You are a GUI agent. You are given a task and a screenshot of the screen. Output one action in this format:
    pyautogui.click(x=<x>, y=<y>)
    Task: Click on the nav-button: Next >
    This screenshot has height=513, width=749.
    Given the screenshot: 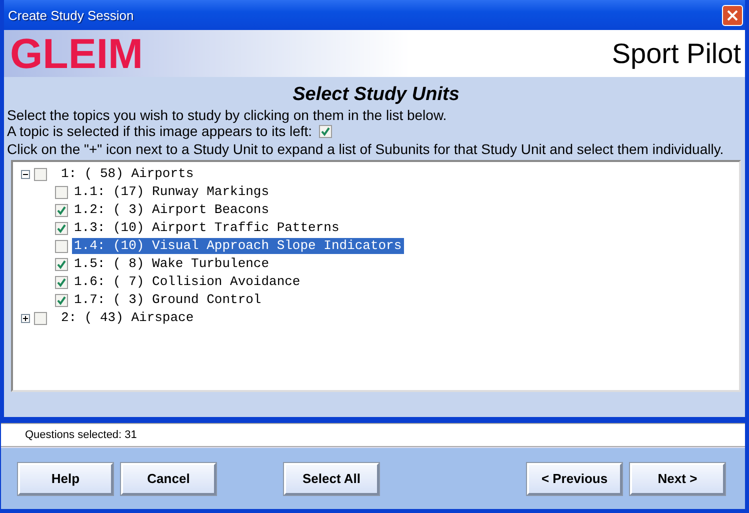 What is the action you would take?
    pyautogui.click(x=677, y=478)
    